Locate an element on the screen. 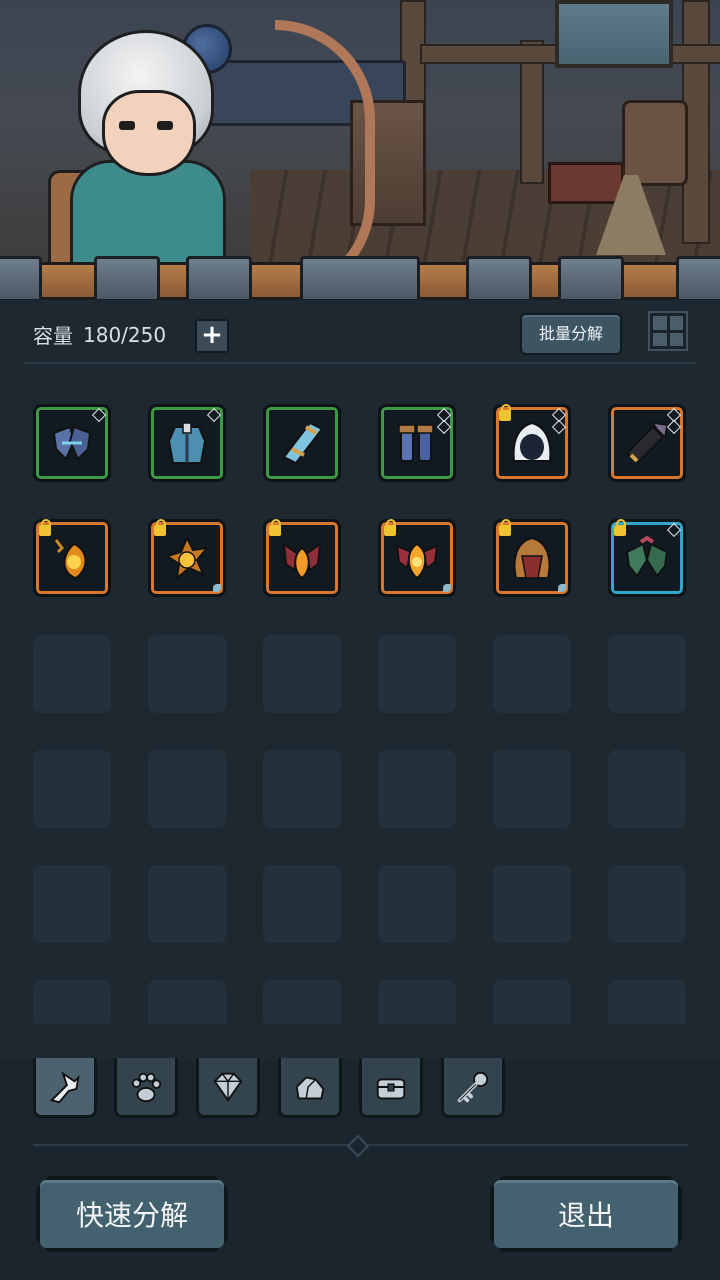 Image resolution: width=720 pixels, height=1280 pixels. item-slot-bracer-crystal is located at coordinates (302, 443).